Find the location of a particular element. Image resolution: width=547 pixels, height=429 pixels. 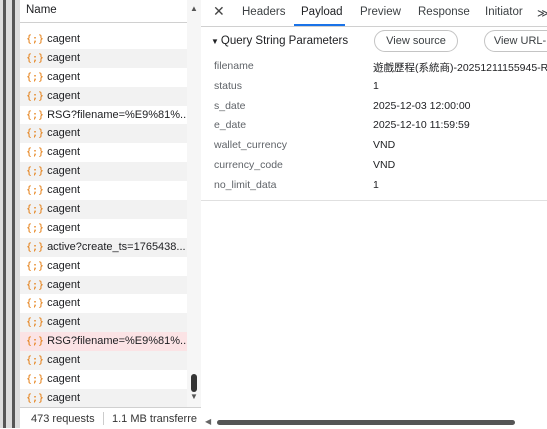

request-count: 473 requests is located at coordinates (63, 419).